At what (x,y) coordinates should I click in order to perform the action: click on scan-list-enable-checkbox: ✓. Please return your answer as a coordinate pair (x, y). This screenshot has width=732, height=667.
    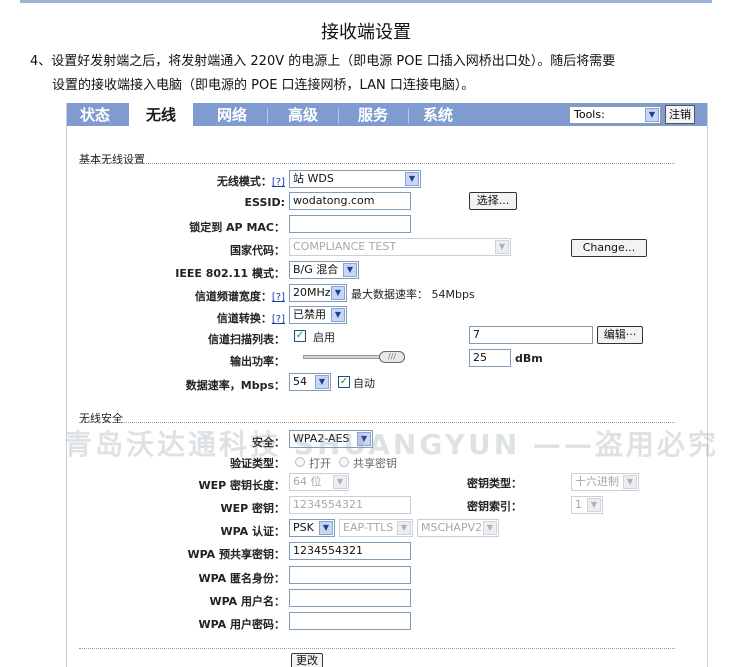
    Looking at the image, I should click on (300, 336).